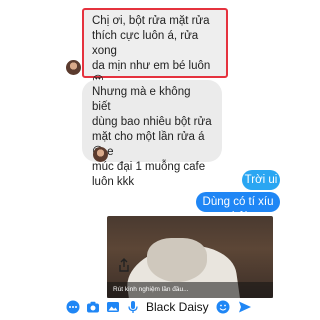 The height and width of the screenshot is (320, 320). Describe the element at coordinates (261, 180) in the screenshot. I see `outgoing-message: Trời ui` at that location.